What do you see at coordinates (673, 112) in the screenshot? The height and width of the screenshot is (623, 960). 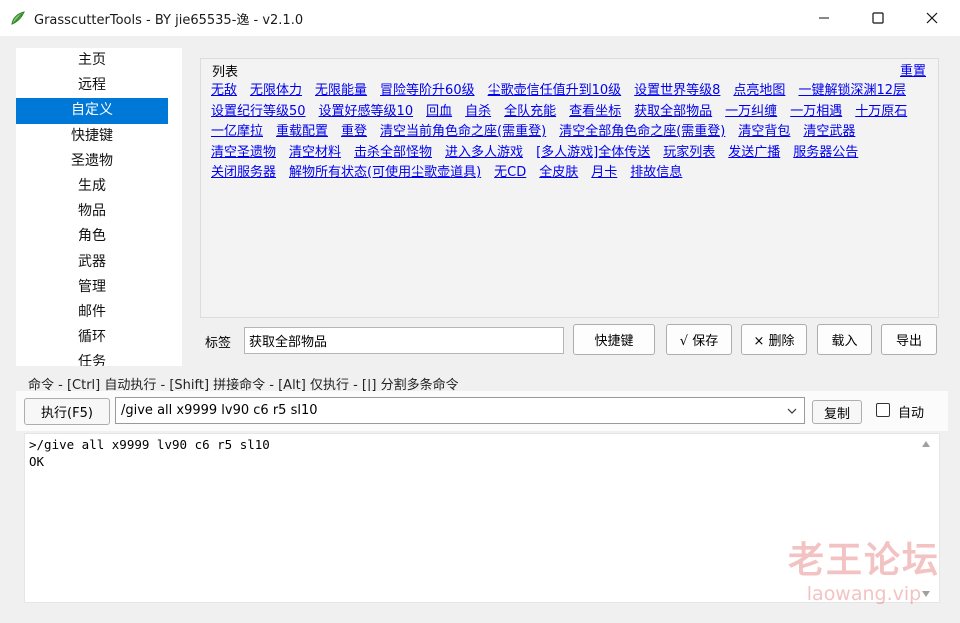 I see `command-link: 获取全部物品` at bounding box center [673, 112].